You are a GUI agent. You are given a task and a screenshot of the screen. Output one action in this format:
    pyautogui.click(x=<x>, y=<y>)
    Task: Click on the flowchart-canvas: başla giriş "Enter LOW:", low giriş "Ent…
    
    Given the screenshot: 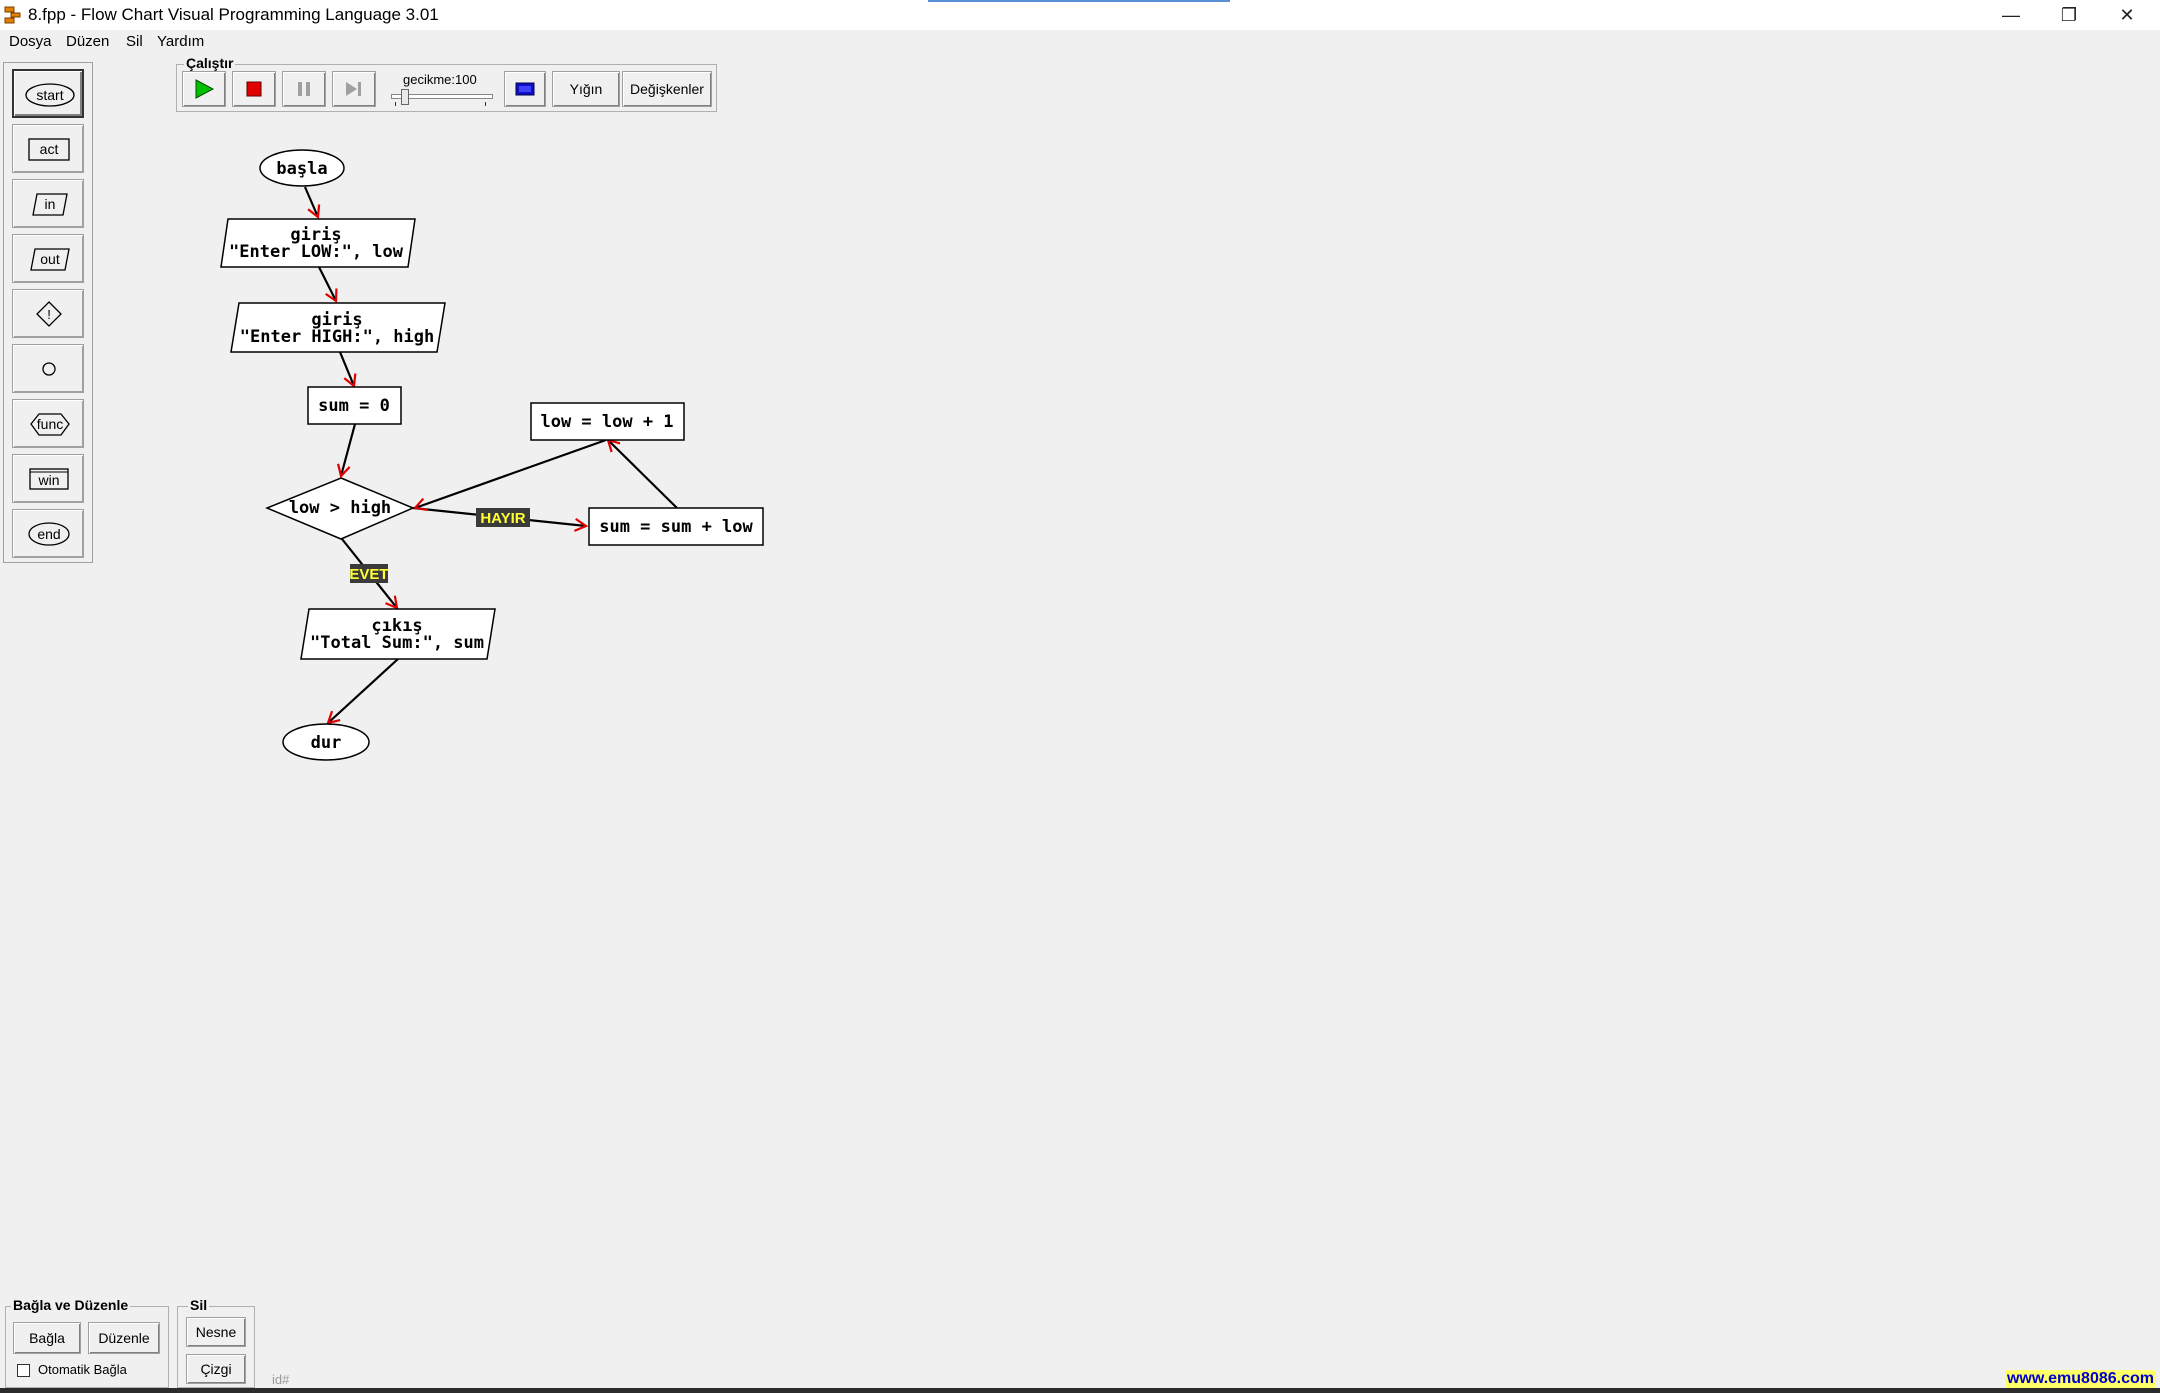 What is the action you would take?
    pyautogui.click(x=492, y=455)
    